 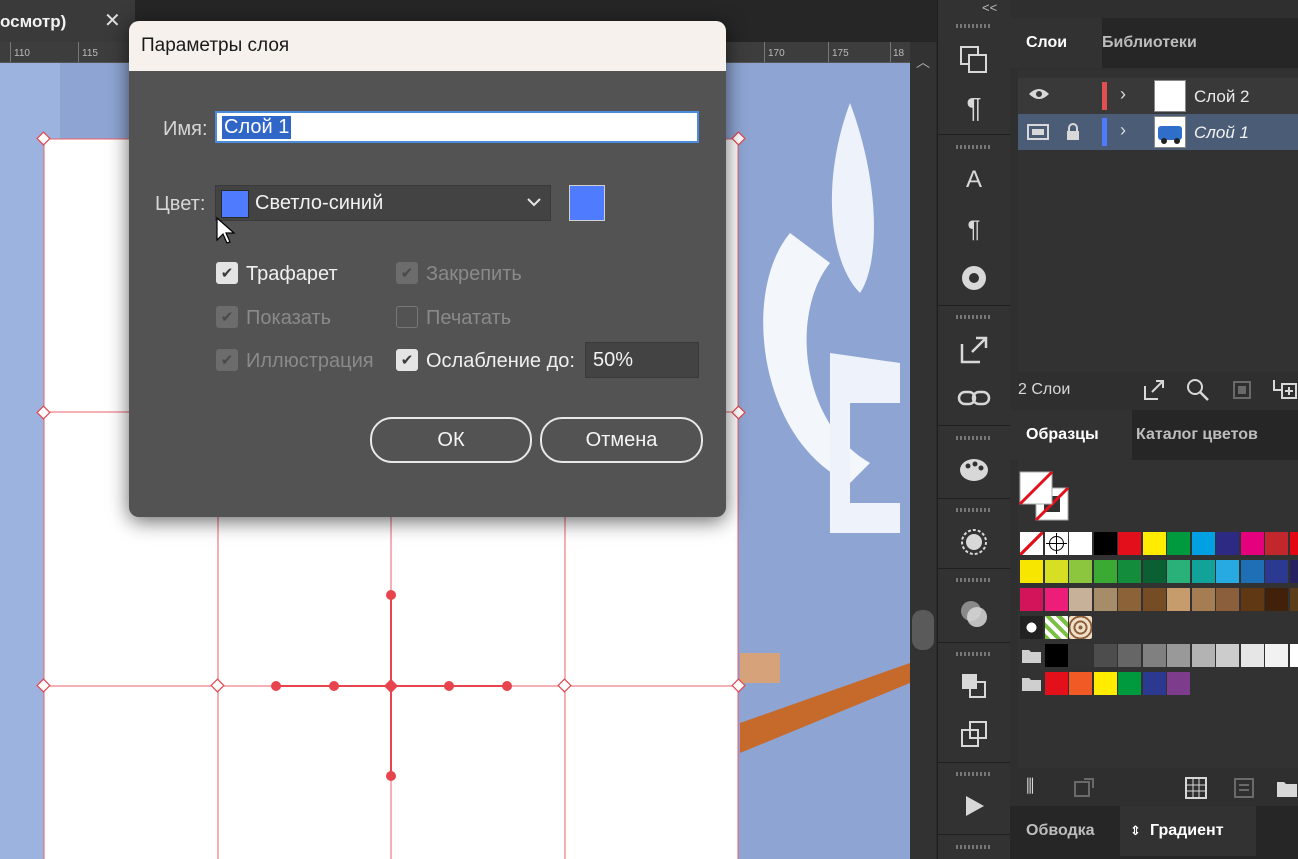 What do you see at coordinates (67, 21) in the screenshot?
I see `document-tab: осмотр) ✕` at bounding box center [67, 21].